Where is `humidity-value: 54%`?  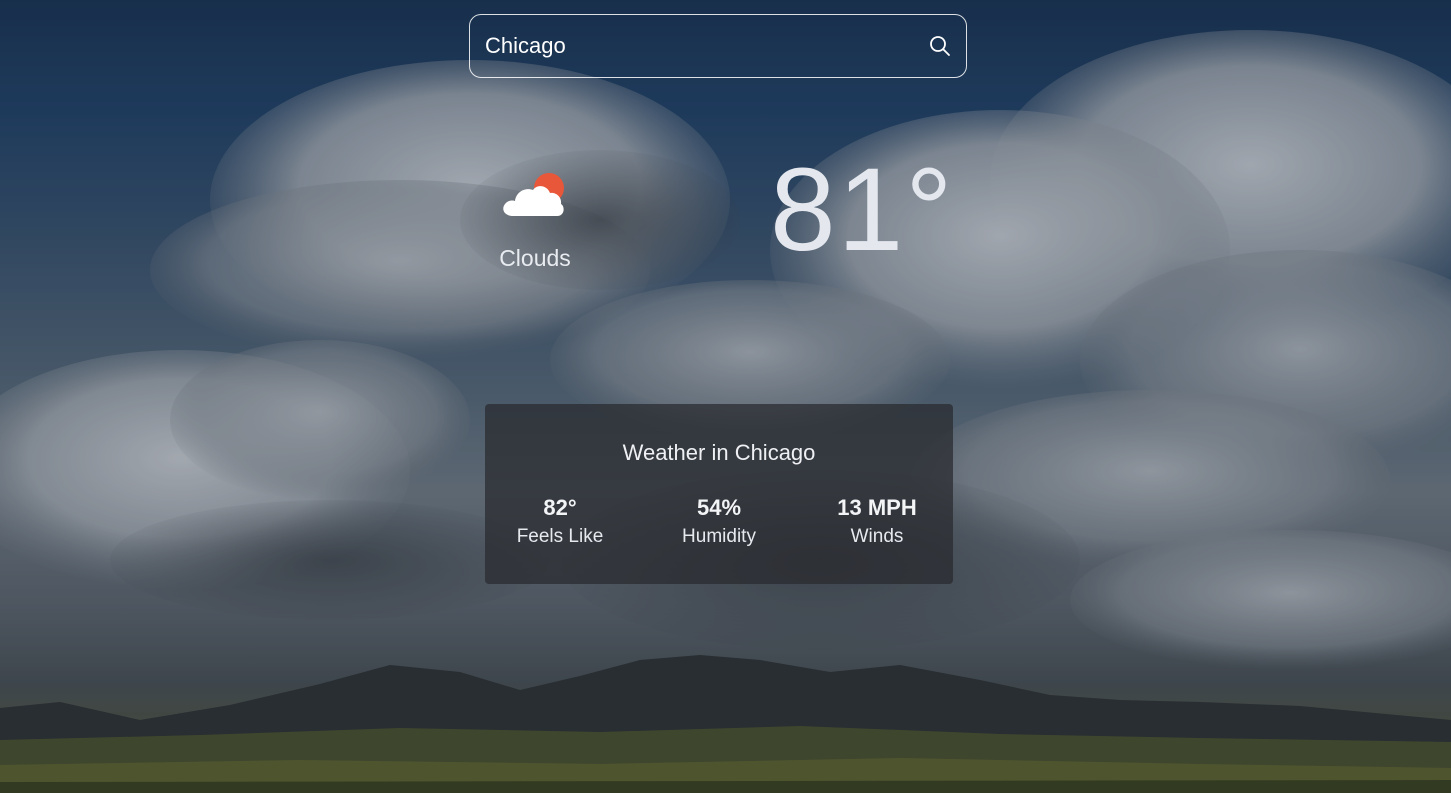 humidity-value: 54% is located at coordinates (719, 507).